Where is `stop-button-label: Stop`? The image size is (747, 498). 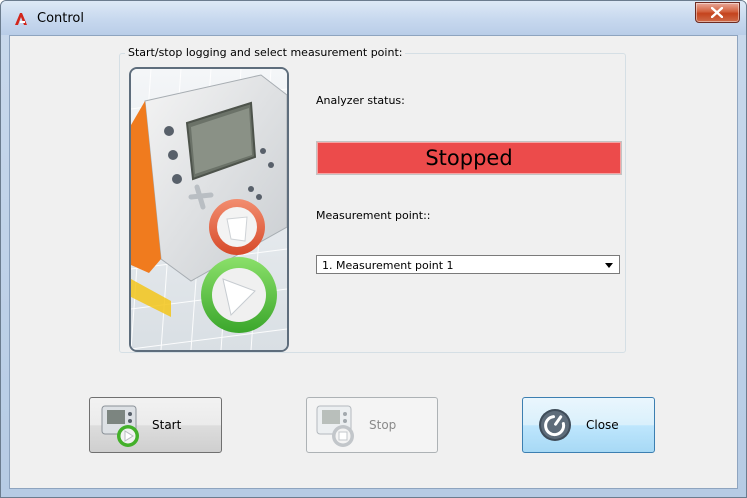
stop-button-label: Stop is located at coordinates (383, 425).